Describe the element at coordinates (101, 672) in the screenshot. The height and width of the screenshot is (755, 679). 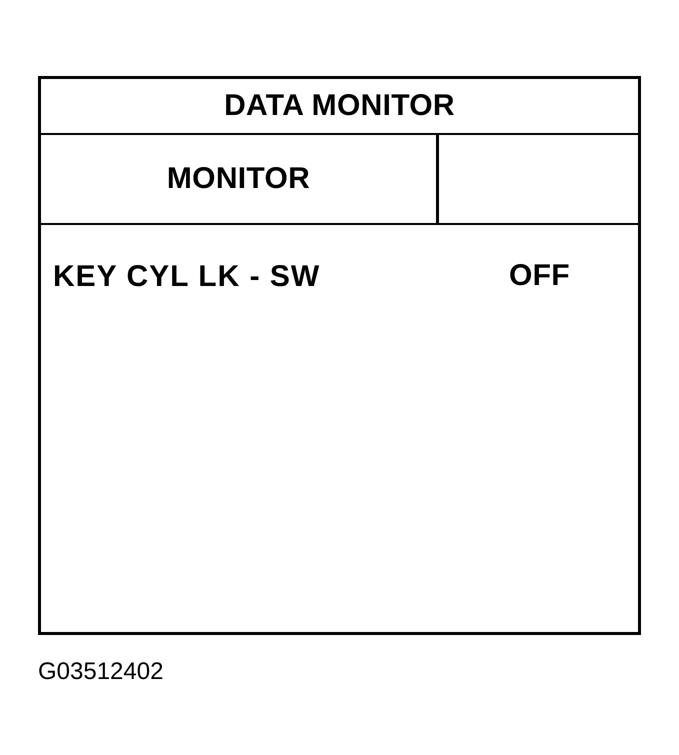
I see `figure-code: G03512402` at that location.